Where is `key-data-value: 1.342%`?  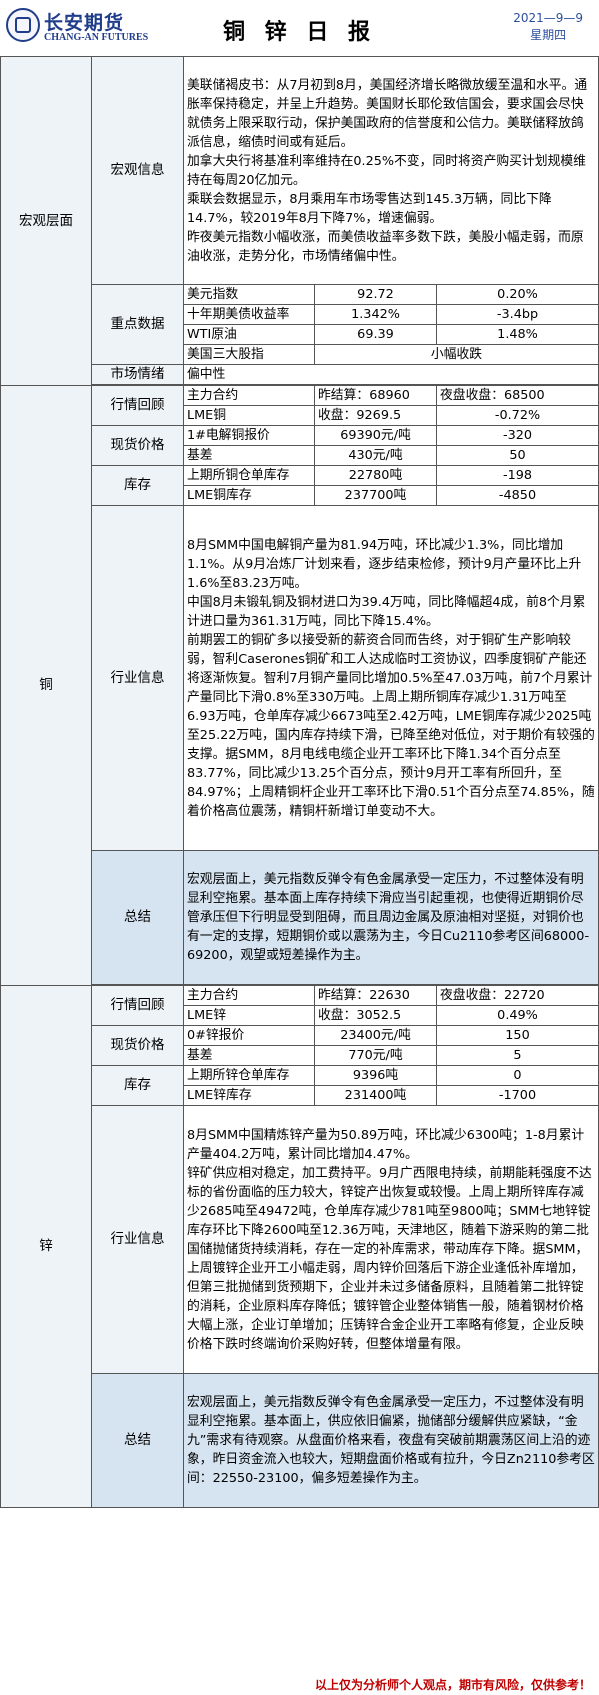
key-data-value: 1.342% is located at coordinates (375, 314).